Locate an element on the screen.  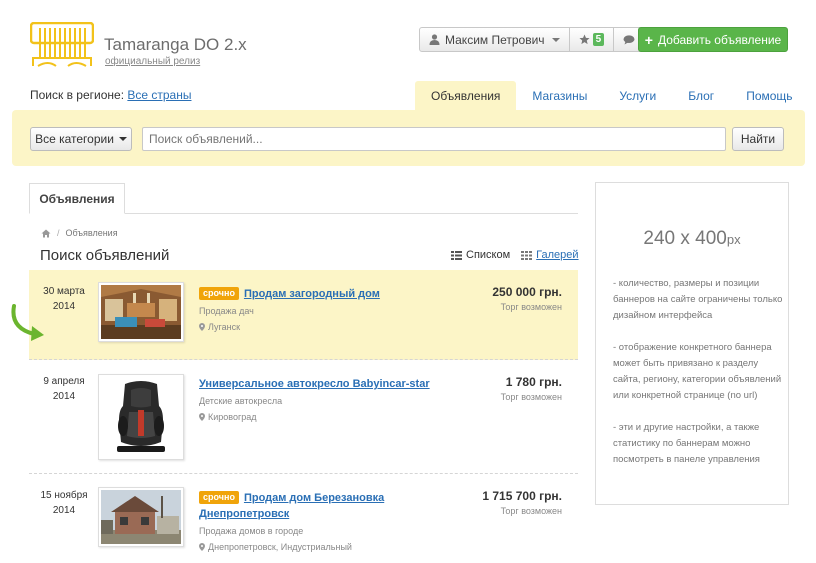
listing-location: Луганск is located at coordinates (324, 327).